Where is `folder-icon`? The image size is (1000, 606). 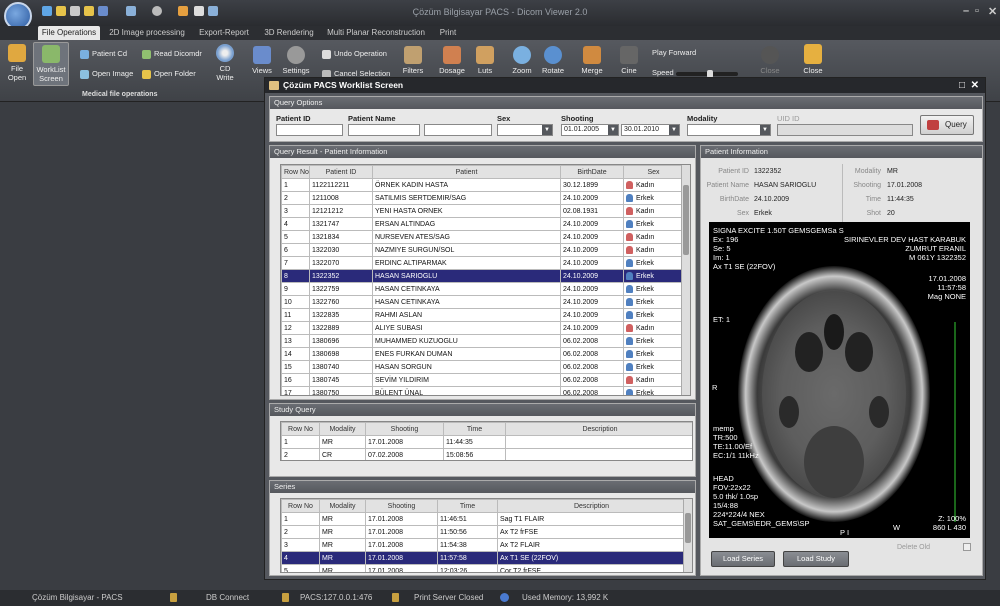
folder-icon is located at coordinates (146, 74).